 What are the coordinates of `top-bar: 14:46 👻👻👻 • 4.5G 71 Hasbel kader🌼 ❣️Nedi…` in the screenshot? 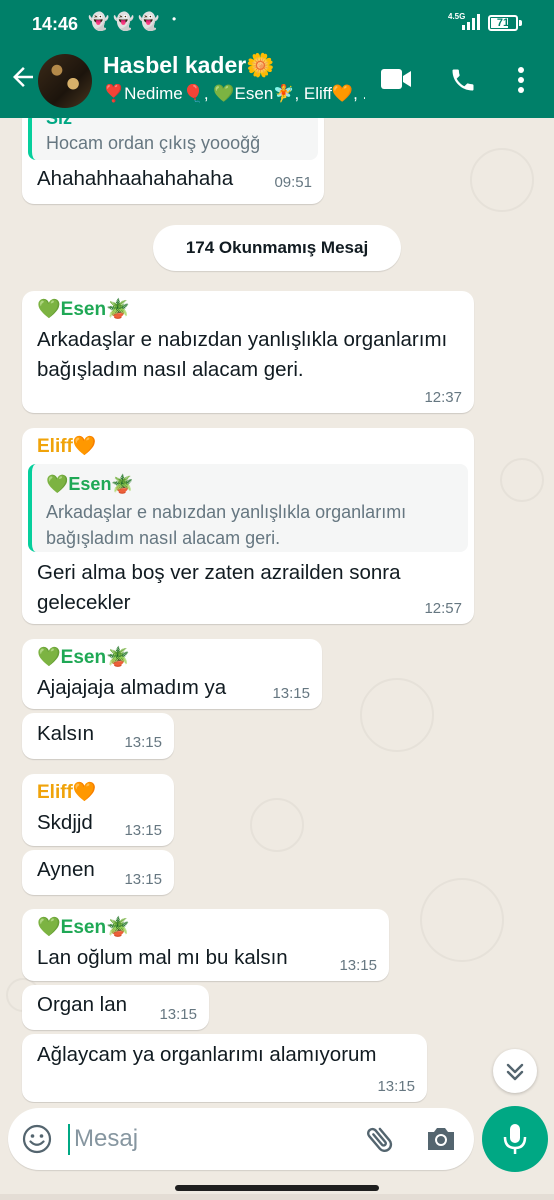 It's located at (277, 59).